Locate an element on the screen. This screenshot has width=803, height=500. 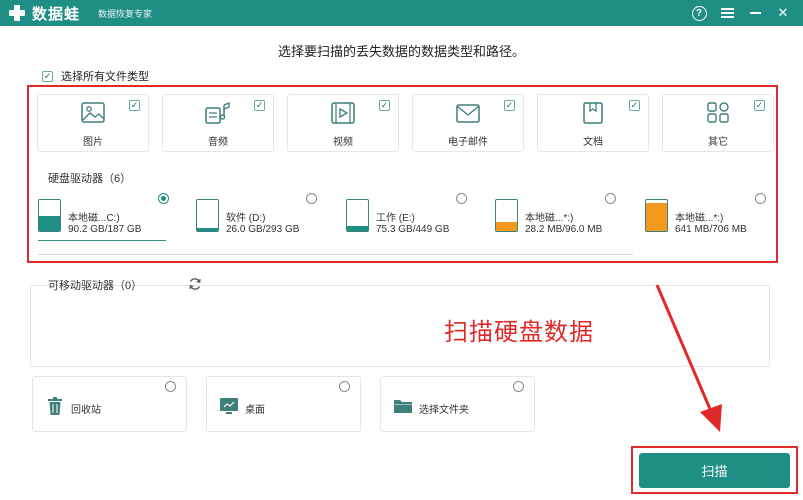
select-all-checkbox: ✓ is located at coordinates (47, 76).